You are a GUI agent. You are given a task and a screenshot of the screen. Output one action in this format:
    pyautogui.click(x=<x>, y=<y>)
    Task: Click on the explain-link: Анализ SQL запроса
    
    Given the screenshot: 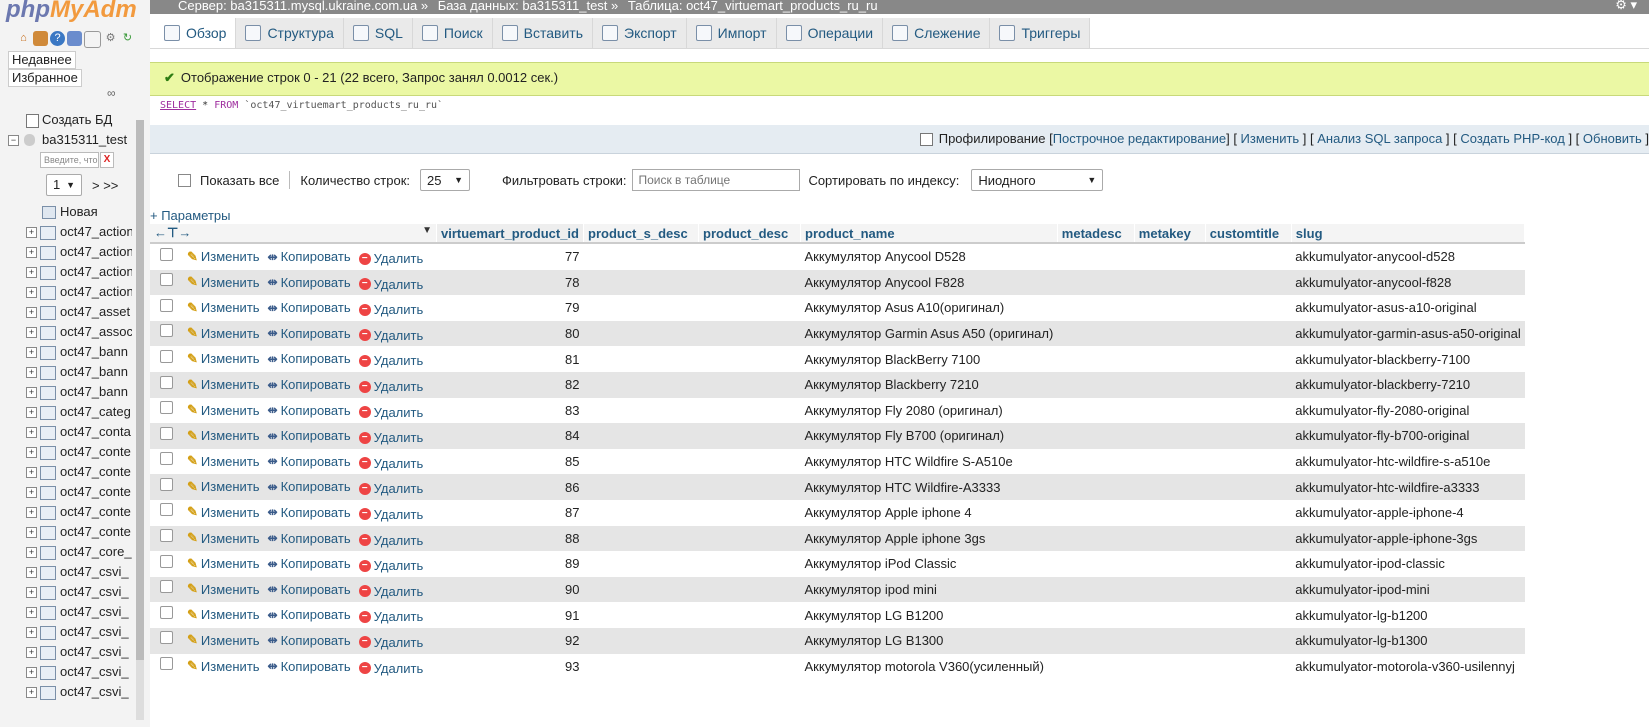 What is the action you would take?
    pyautogui.click(x=1379, y=138)
    